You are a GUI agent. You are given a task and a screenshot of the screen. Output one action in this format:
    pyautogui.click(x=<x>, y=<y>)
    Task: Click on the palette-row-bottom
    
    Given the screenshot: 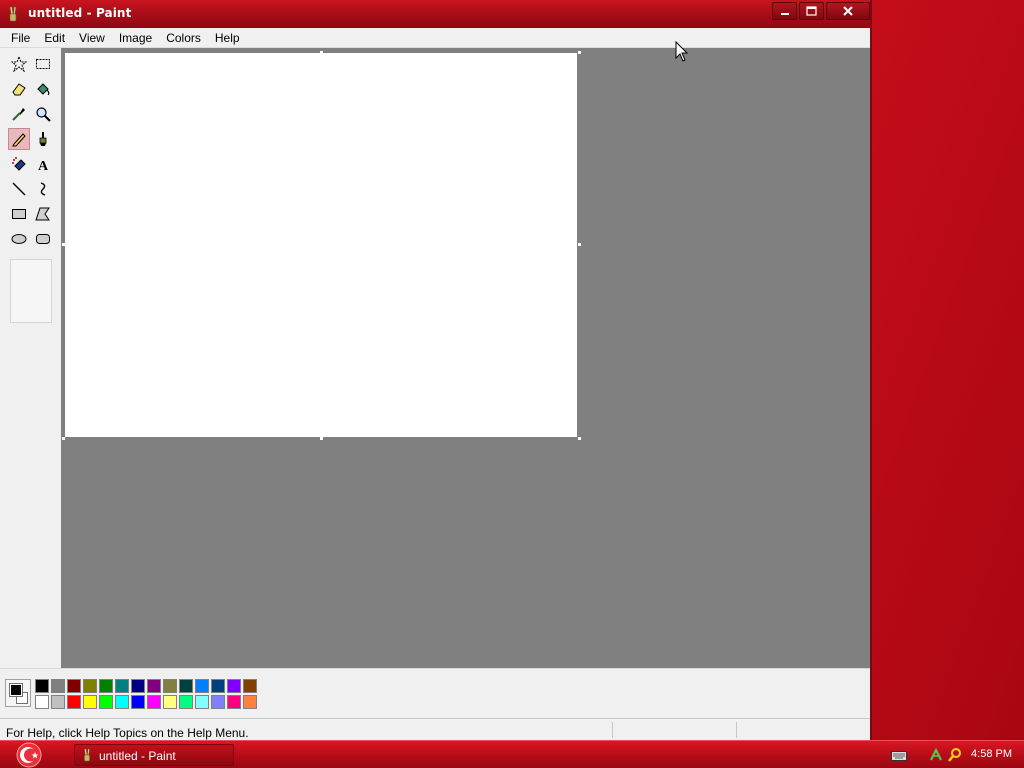 What is the action you would take?
    pyautogui.click(x=147, y=702)
    